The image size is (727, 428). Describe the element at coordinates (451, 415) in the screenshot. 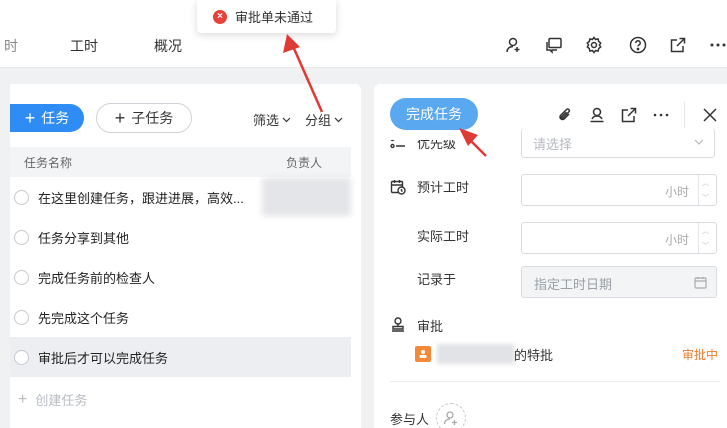

I see `add-participant-icon` at that location.